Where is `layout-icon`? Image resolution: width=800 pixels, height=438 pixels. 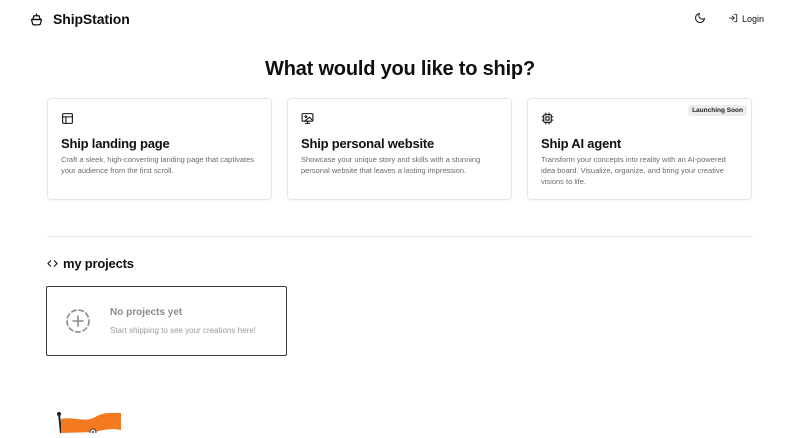
layout-icon is located at coordinates (67, 118).